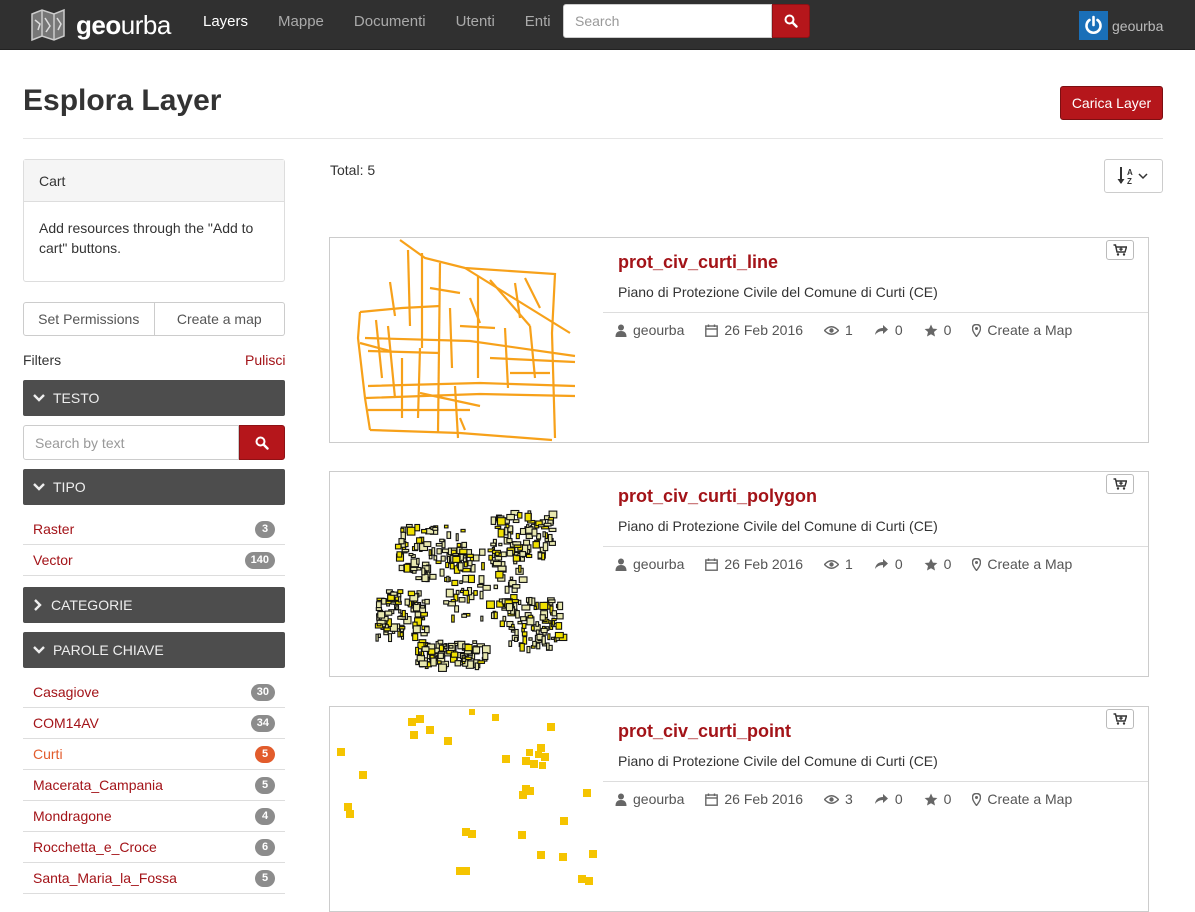  Describe the element at coordinates (48, 25) in the screenshot. I see `map-logo-icon` at that location.